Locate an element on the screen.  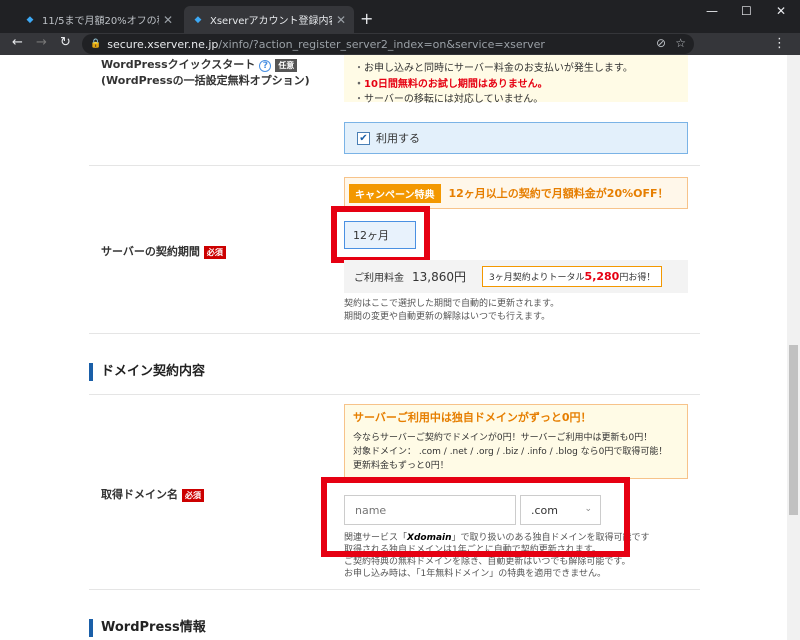
tab-title: Xserverアカウント登録内容の入力画面 is located at coordinates (271, 21).